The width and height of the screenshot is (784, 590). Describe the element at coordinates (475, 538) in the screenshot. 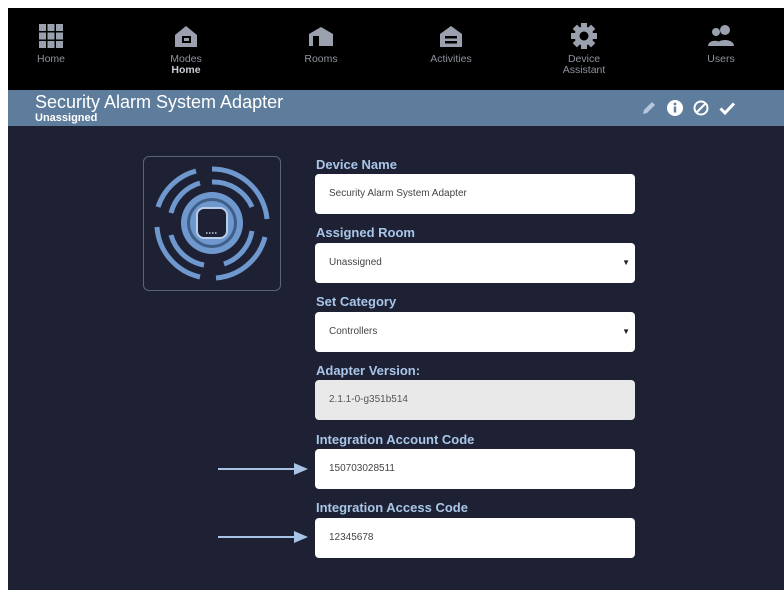

I see `integration-access-code-input: 12345678` at that location.